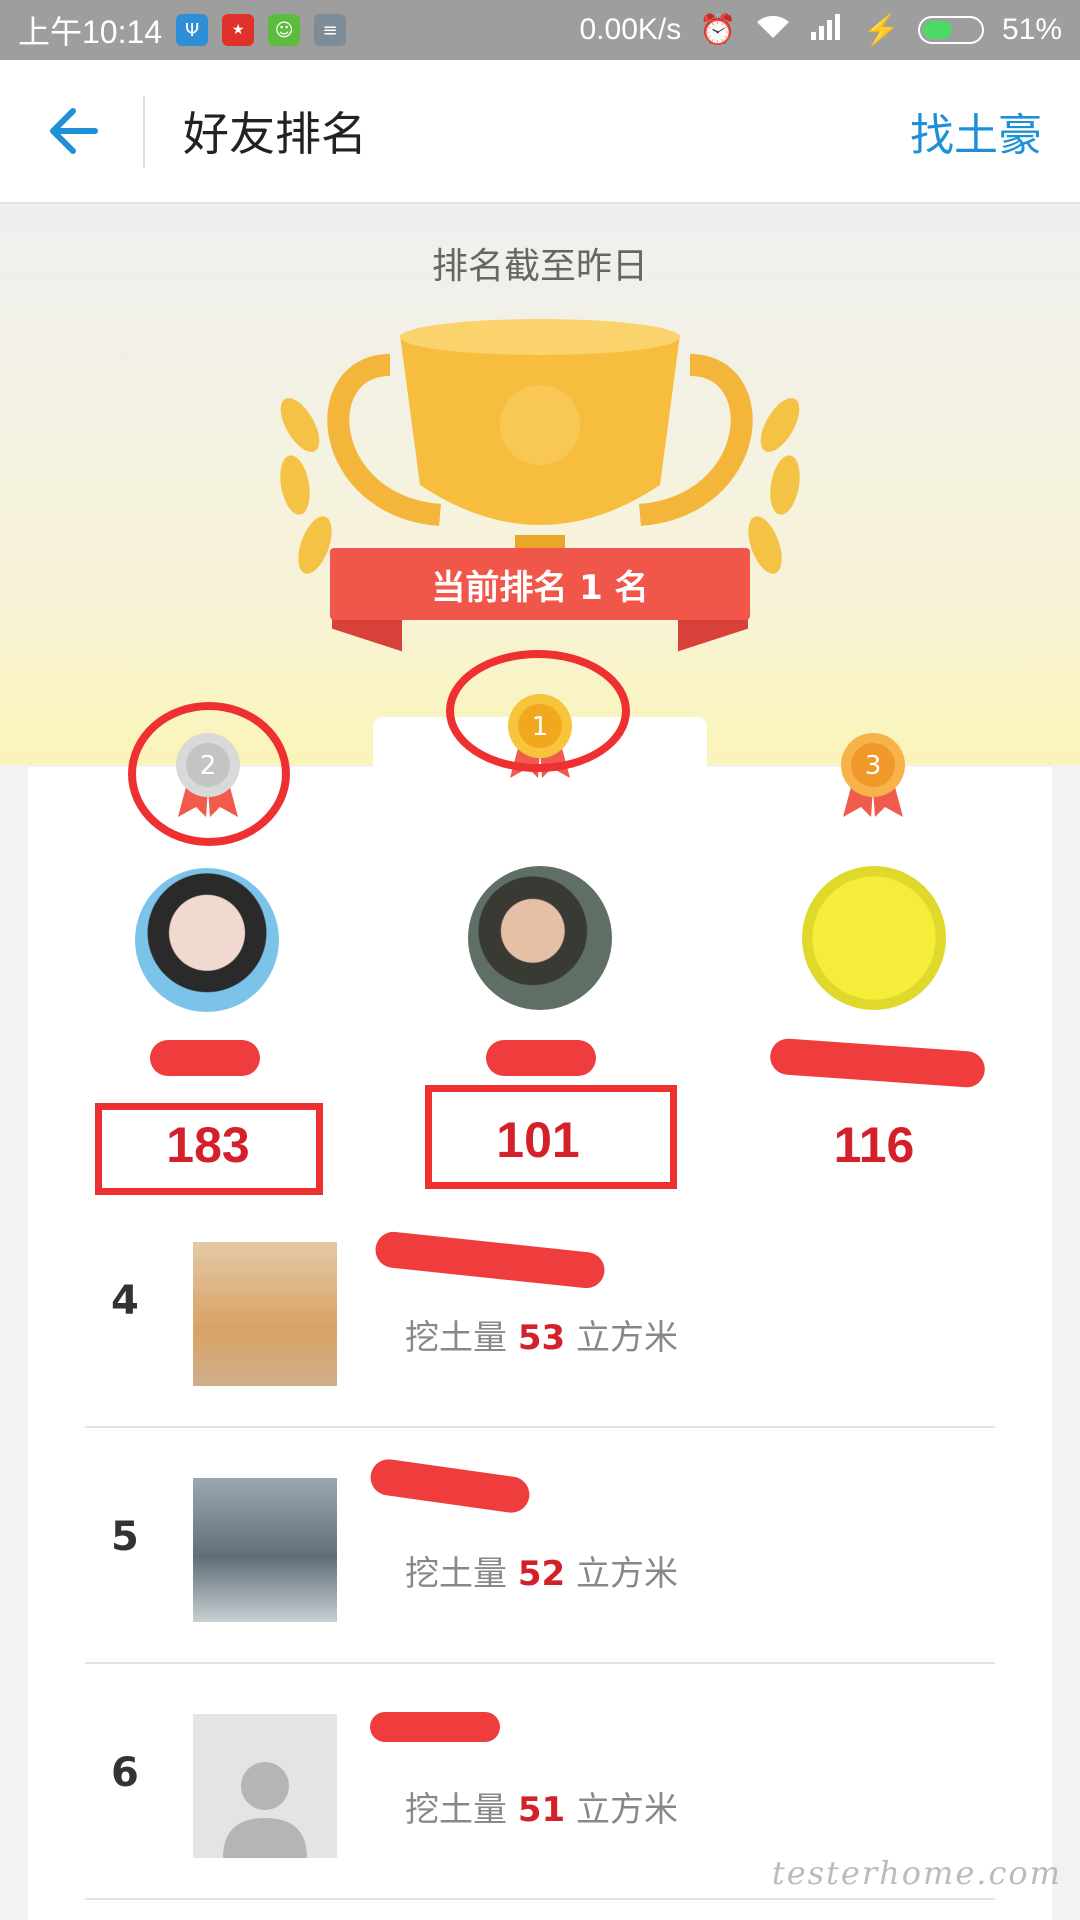 The image size is (1080, 1920). Describe the element at coordinates (541, 1810) in the screenshot. I see `dig-amount: 挖土量 51 立方米` at that location.